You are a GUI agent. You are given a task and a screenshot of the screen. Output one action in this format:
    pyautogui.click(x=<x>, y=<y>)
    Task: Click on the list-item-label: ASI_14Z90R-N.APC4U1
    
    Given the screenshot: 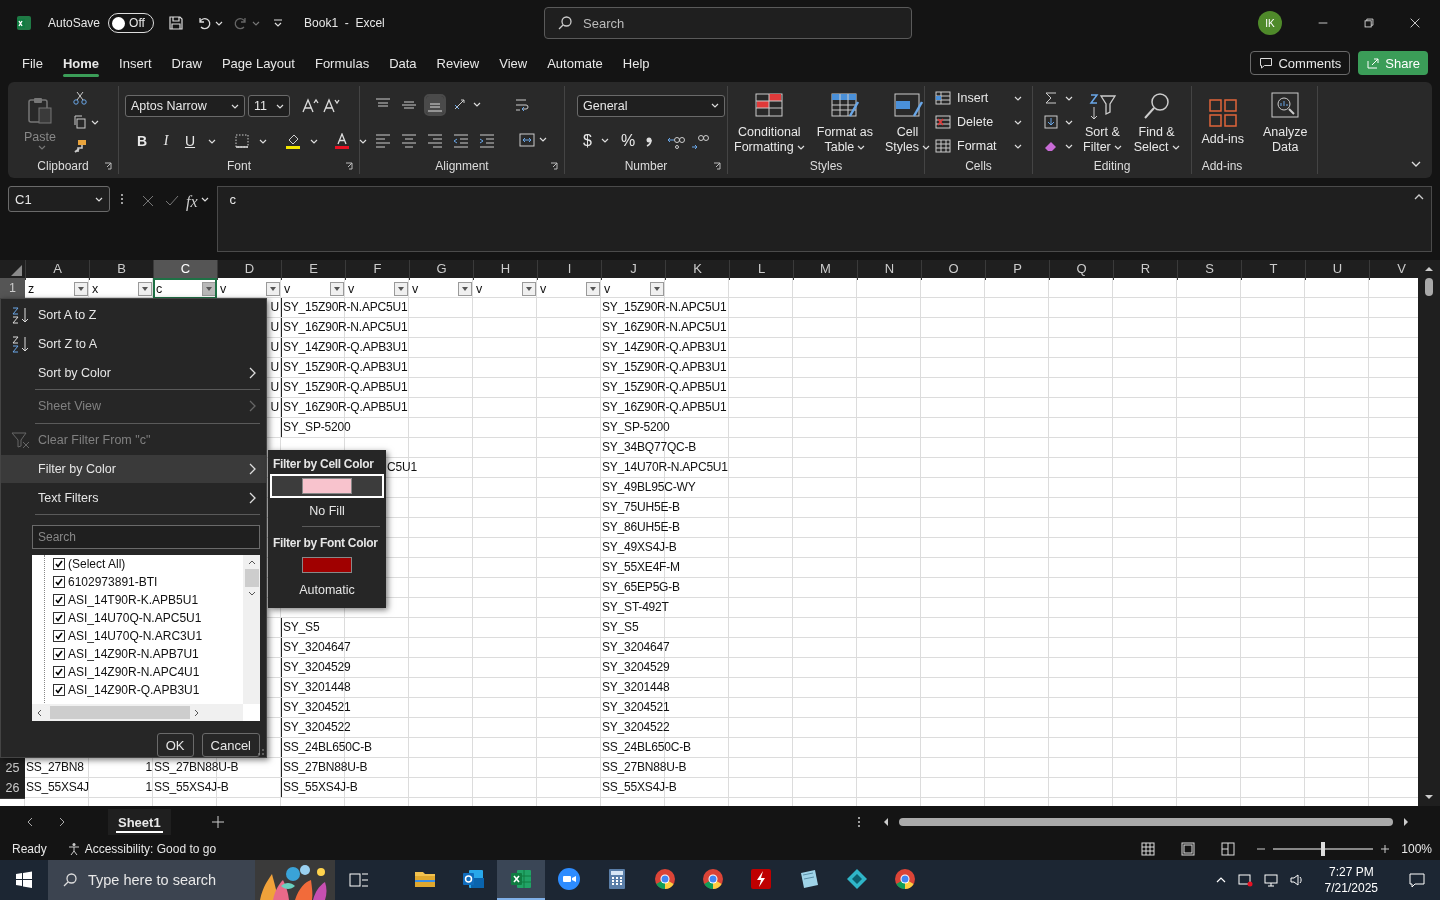 What is the action you would take?
    pyautogui.click(x=134, y=671)
    